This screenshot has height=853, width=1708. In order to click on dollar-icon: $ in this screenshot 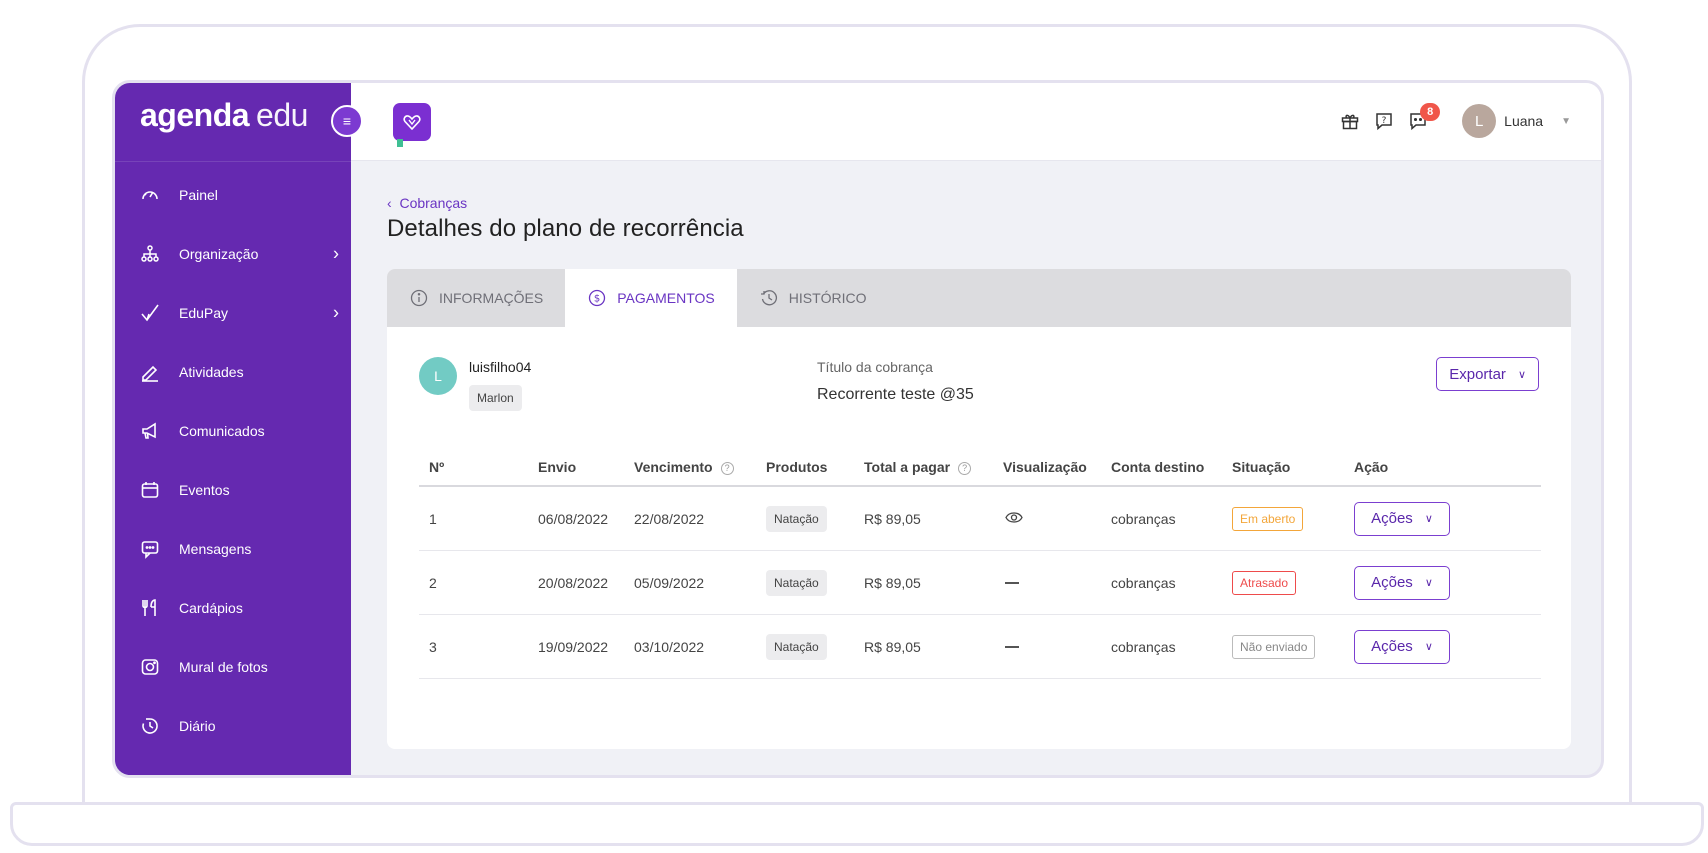, I will do `click(597, 298)`.